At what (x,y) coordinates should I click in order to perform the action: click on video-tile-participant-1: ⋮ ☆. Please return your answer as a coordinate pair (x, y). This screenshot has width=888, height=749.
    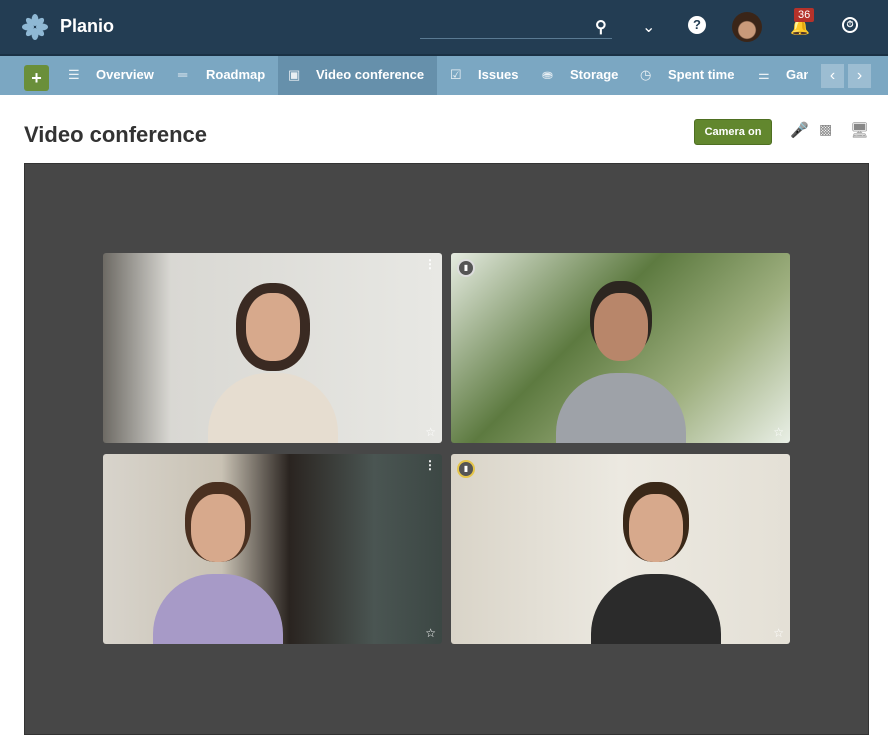
    Looking at the image, I should click on (272, 348).